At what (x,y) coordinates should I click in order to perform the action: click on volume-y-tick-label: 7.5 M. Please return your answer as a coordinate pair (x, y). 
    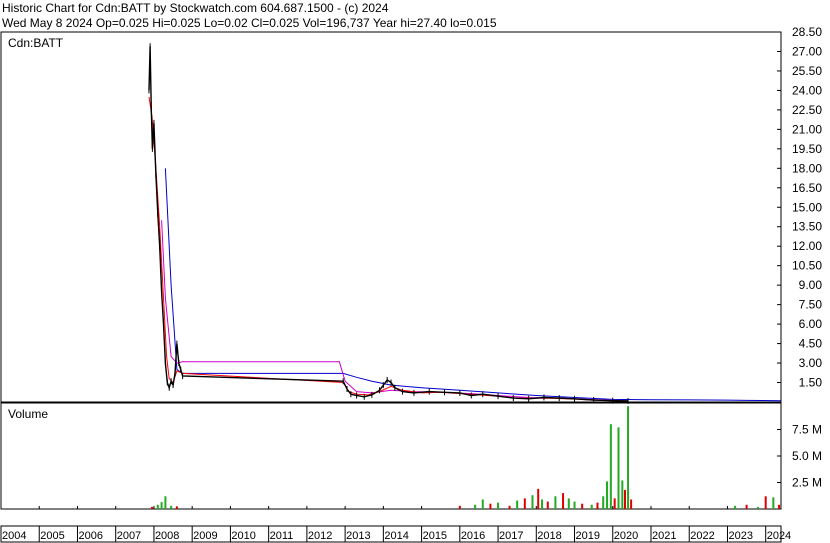
    Looking at the image, I should click on (807, 430).